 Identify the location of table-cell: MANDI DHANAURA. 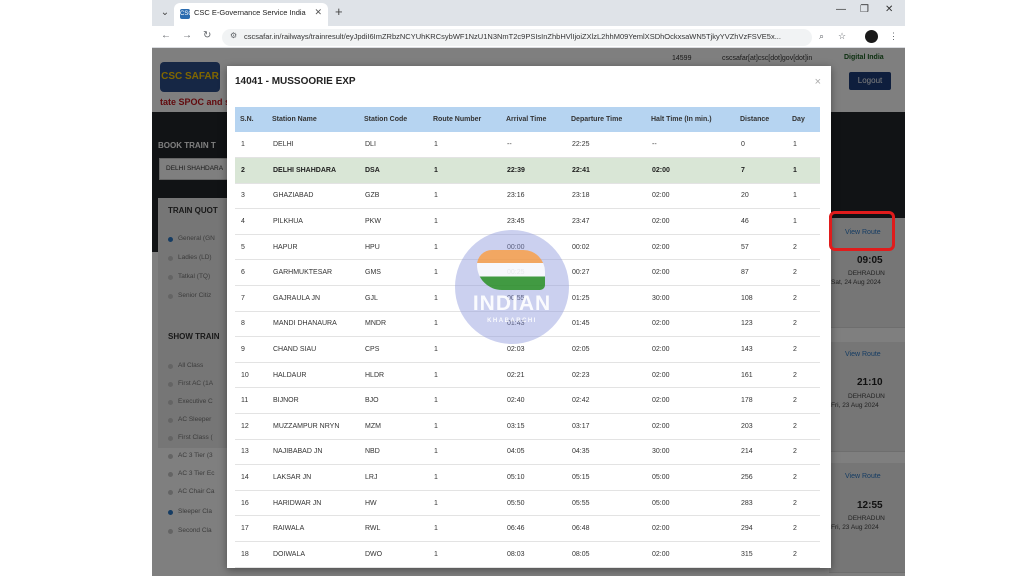
(313, 324).